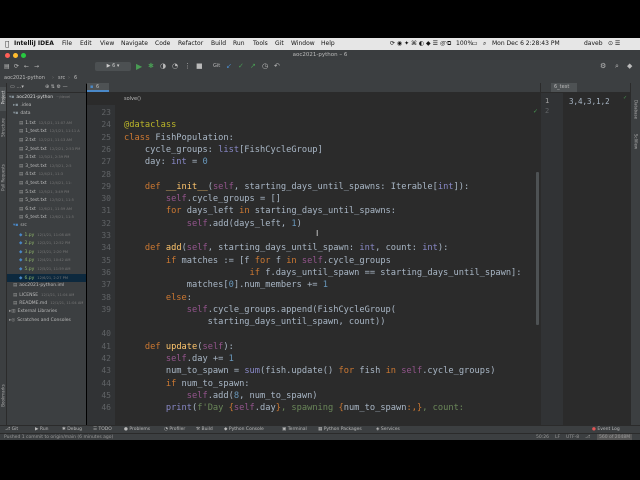 The height and width of the screenshot is (480, 640). What do you see at coordinates (56, 87) in the screenshot?
I see `pane-tool-icons: ⊕ ⇅ ⚙ —` at bounding box center [56, 87].